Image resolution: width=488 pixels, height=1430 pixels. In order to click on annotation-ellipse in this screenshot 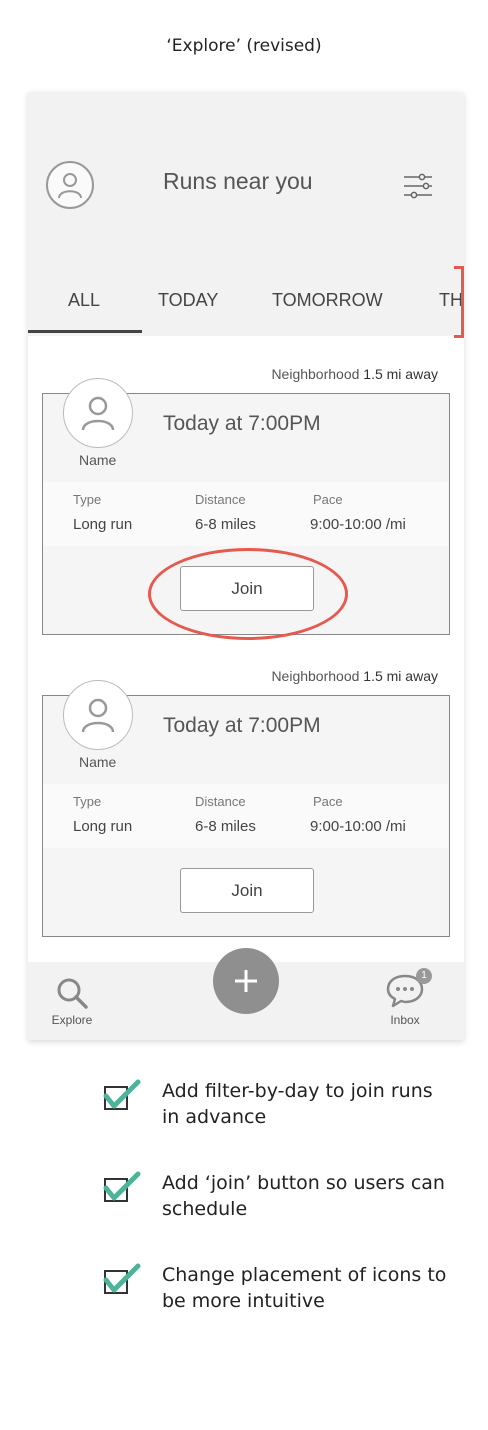, I will do `click(248, 594)`.